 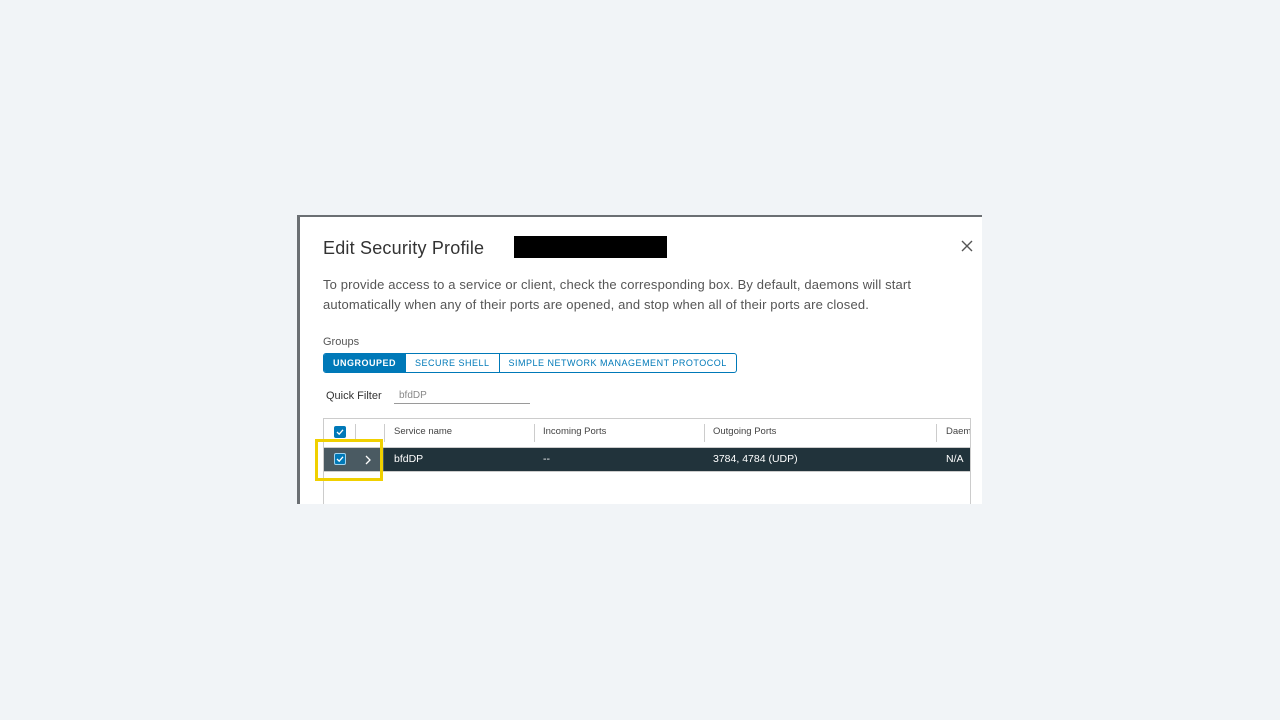 What do you see at coordinates (354, 396) in the screenshot?
I see `quick-filter-label: Quick Filter` at bounding box center [354, 396].